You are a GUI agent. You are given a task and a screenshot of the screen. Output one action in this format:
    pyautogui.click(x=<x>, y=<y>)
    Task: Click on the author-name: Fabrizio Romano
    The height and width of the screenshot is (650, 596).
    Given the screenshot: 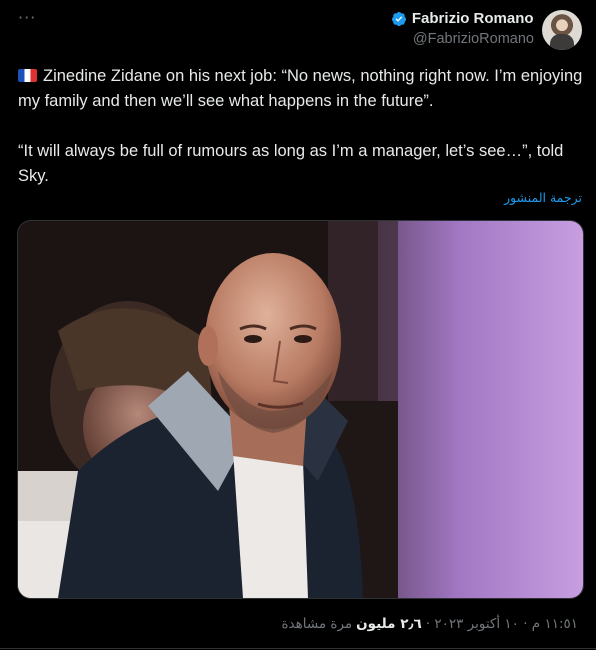 What is the action you would take?
    pyautogui.click(x=473, y=18)
    